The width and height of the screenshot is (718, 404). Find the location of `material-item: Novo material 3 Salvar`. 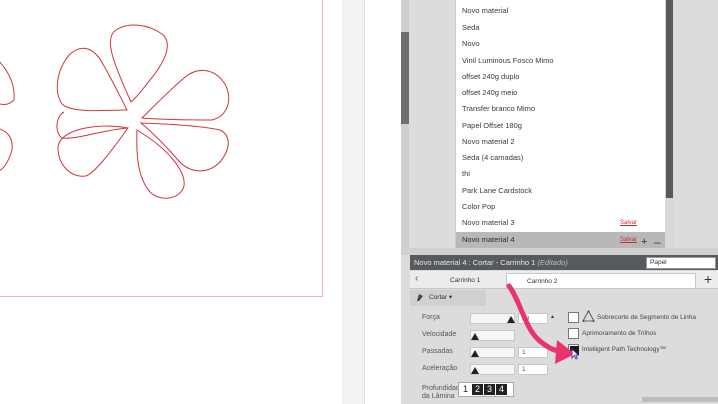

material-item: Novo material 3 Salvar is located at coordinates (561, 223).